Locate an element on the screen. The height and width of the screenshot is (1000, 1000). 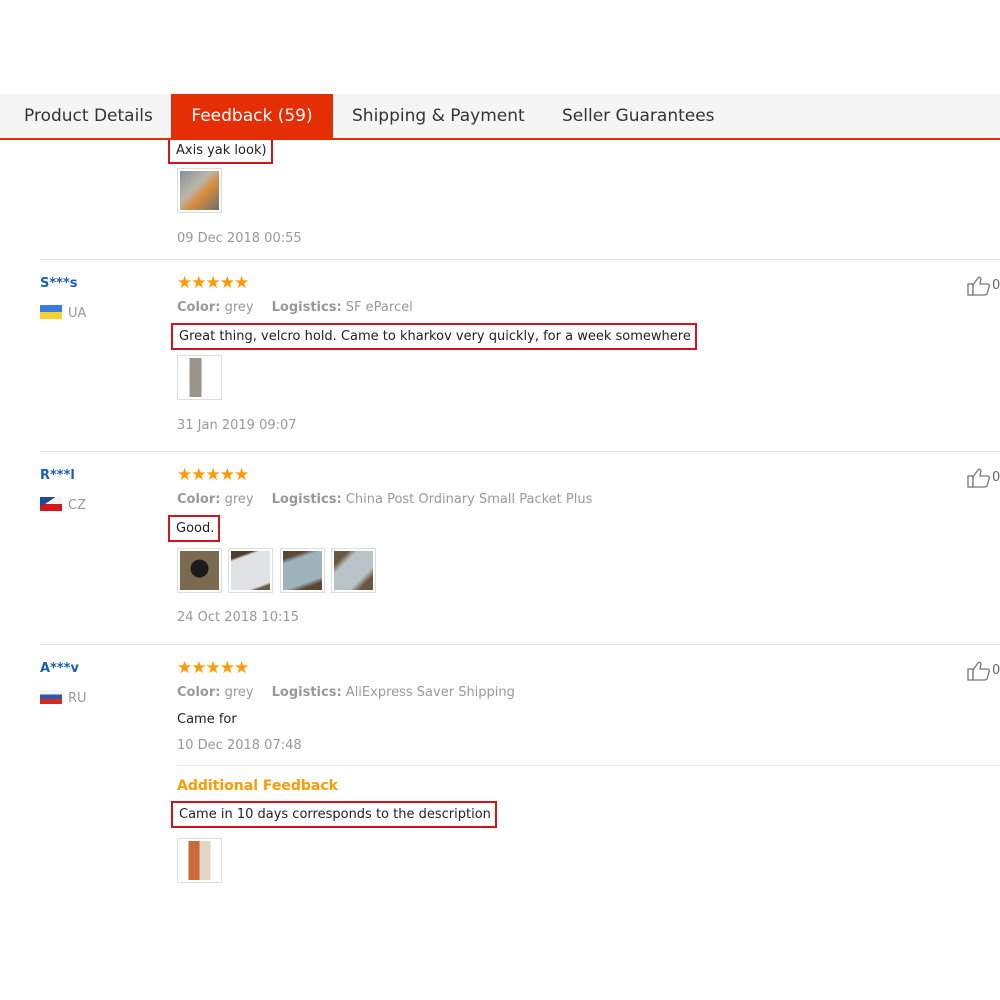
review-date: 31 Jan 2019 09:07 is located at coordinates (237, 425).